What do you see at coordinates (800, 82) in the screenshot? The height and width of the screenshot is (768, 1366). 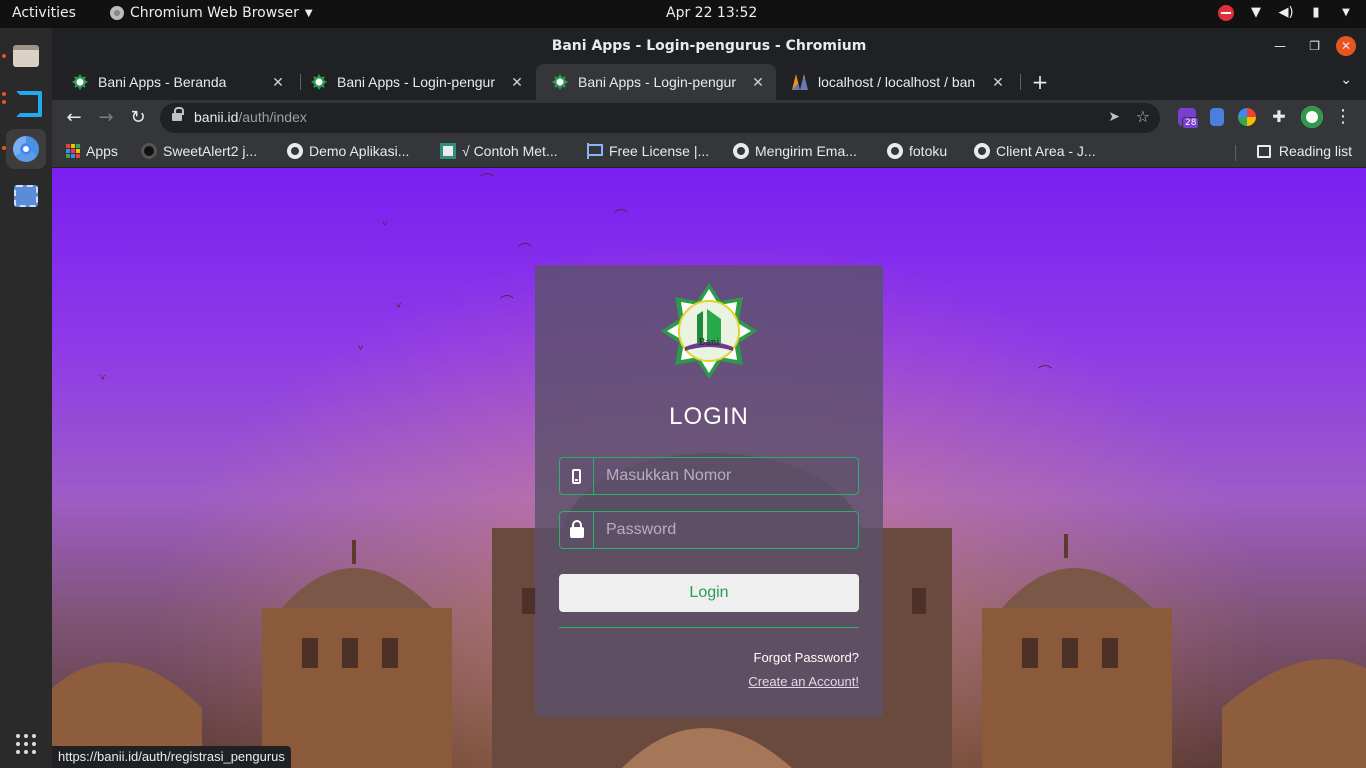 I see `phpmyadmin-favicon-icon` at bounding box center [800, 82].